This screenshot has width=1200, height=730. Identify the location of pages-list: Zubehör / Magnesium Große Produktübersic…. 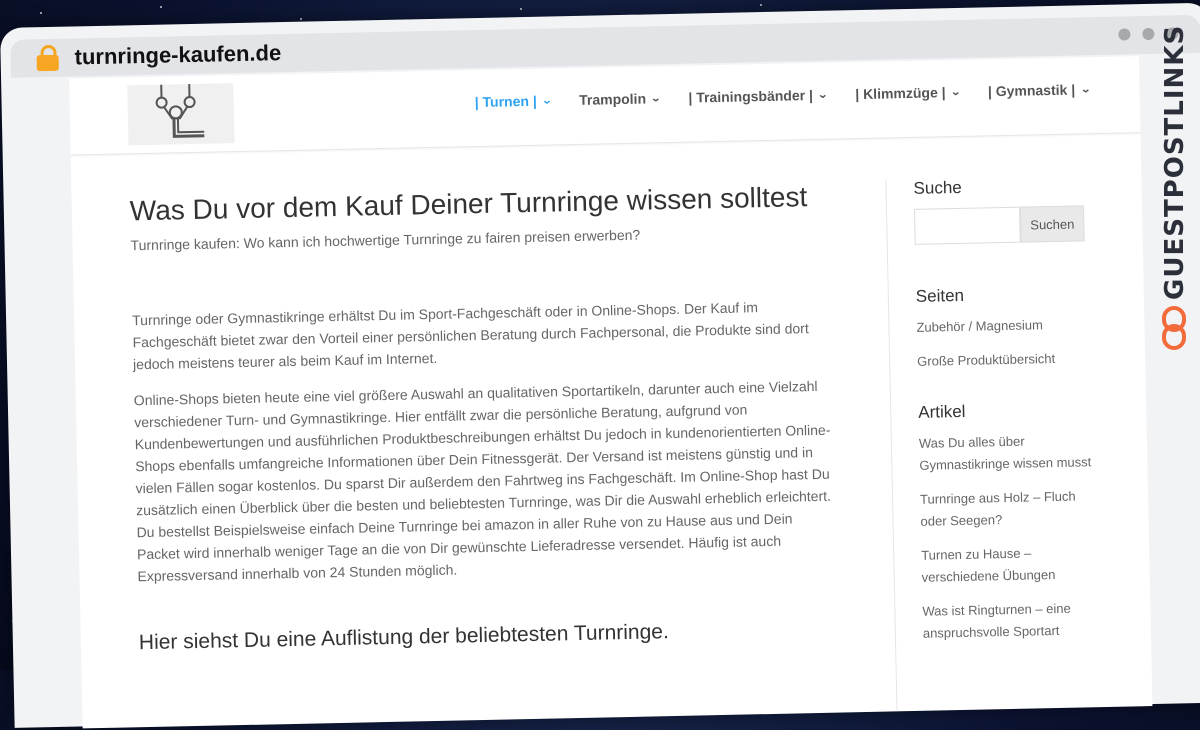
(1006, 343).